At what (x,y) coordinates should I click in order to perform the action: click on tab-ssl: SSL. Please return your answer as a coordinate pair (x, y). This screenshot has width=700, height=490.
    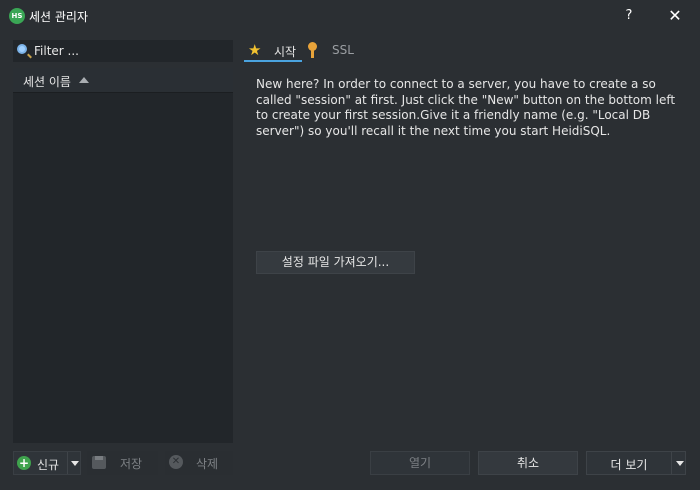
    Looking at the image, I should click on (331, 51).